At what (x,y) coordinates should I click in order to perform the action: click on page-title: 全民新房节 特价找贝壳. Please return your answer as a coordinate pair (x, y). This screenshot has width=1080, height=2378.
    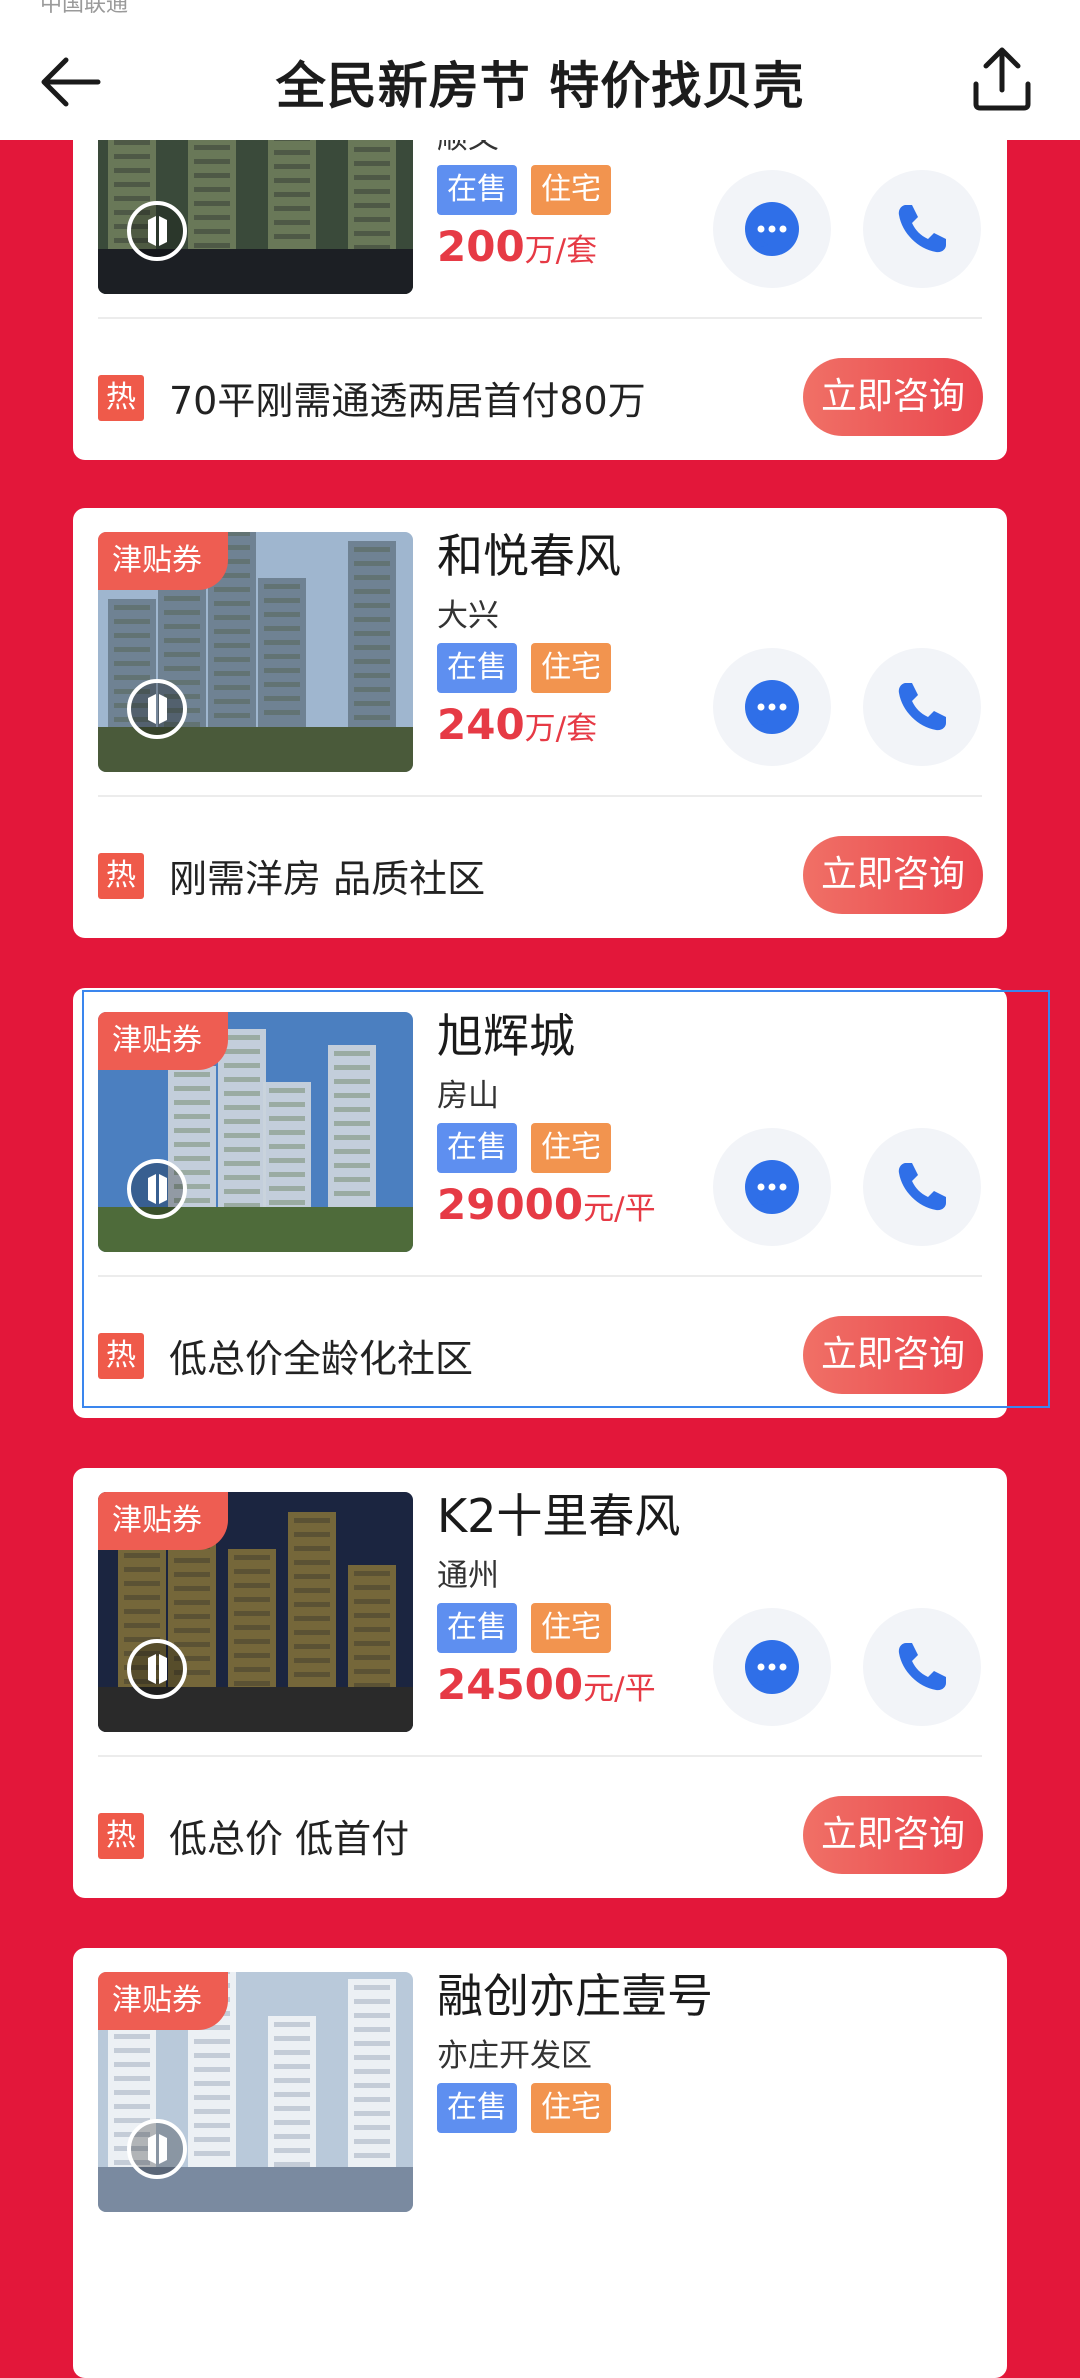
    Looking at the image, I should click on (540, 86).